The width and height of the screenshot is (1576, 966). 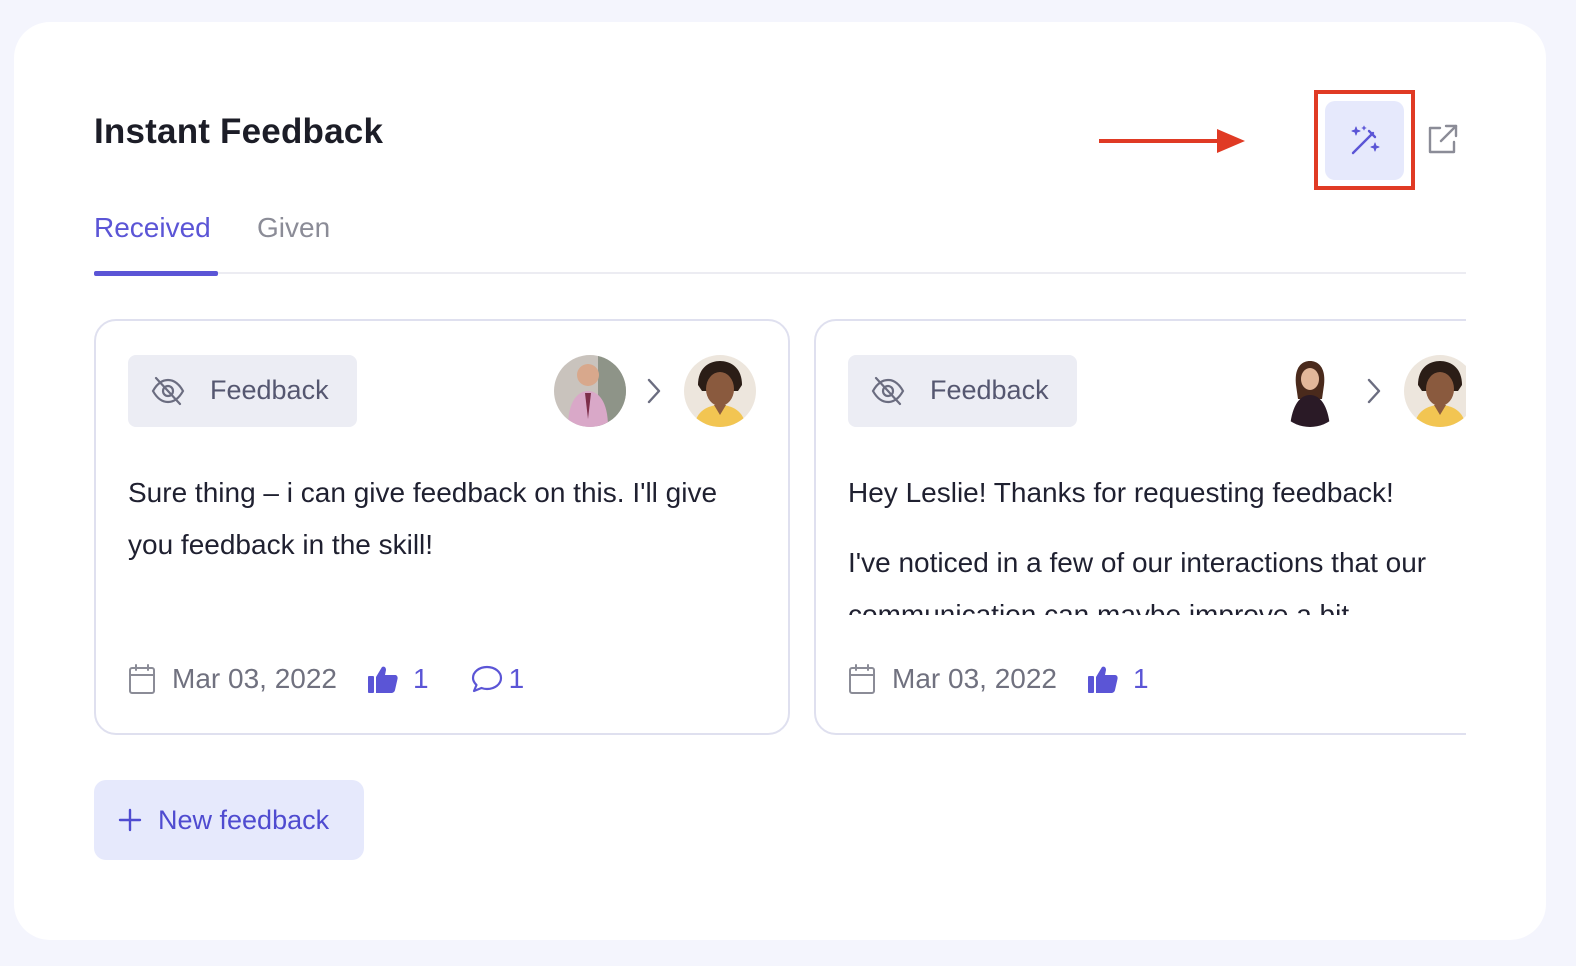 I want to click on ai-magic-button, so click(x=1364, y=140).